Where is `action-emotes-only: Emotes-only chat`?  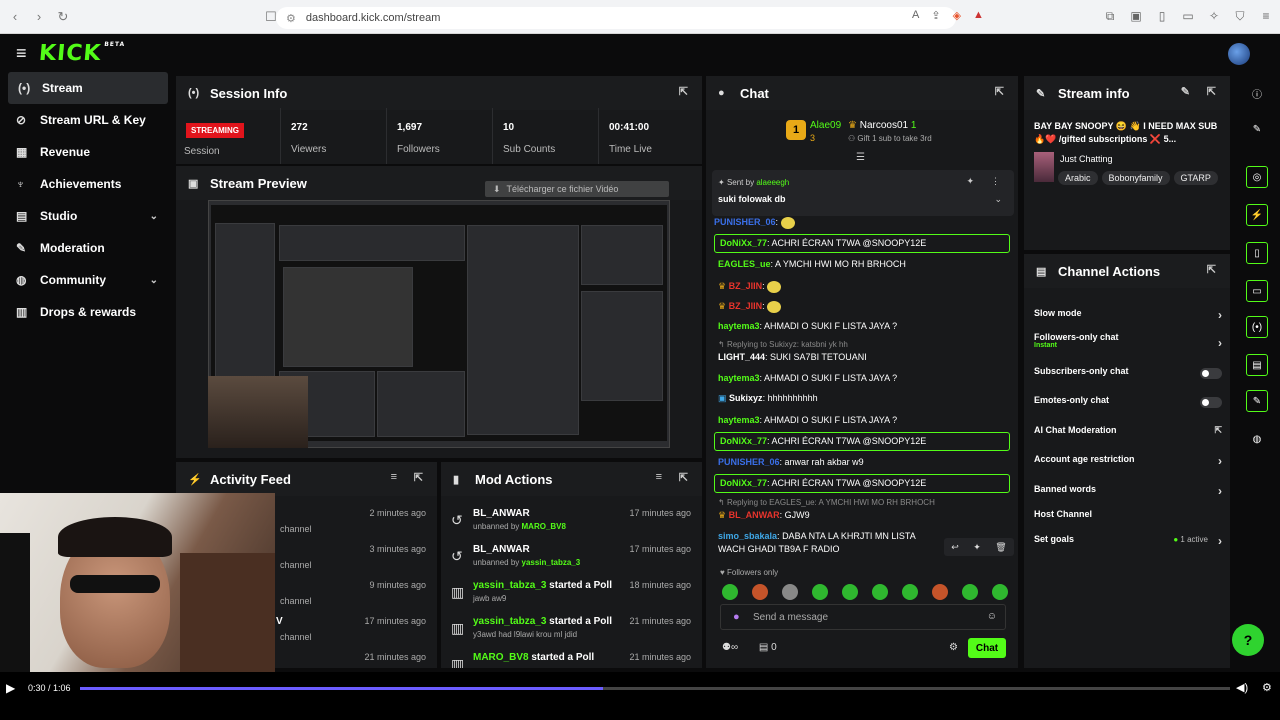
action-emotes-only: Emotes-only chat is located at coordinates (1130, 405).